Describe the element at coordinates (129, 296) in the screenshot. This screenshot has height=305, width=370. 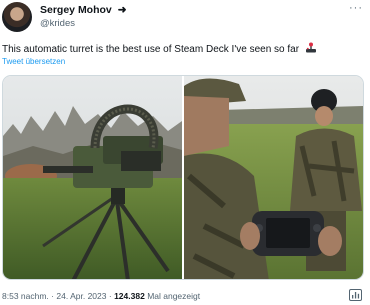
I see `views-count: 124.382` at that location.